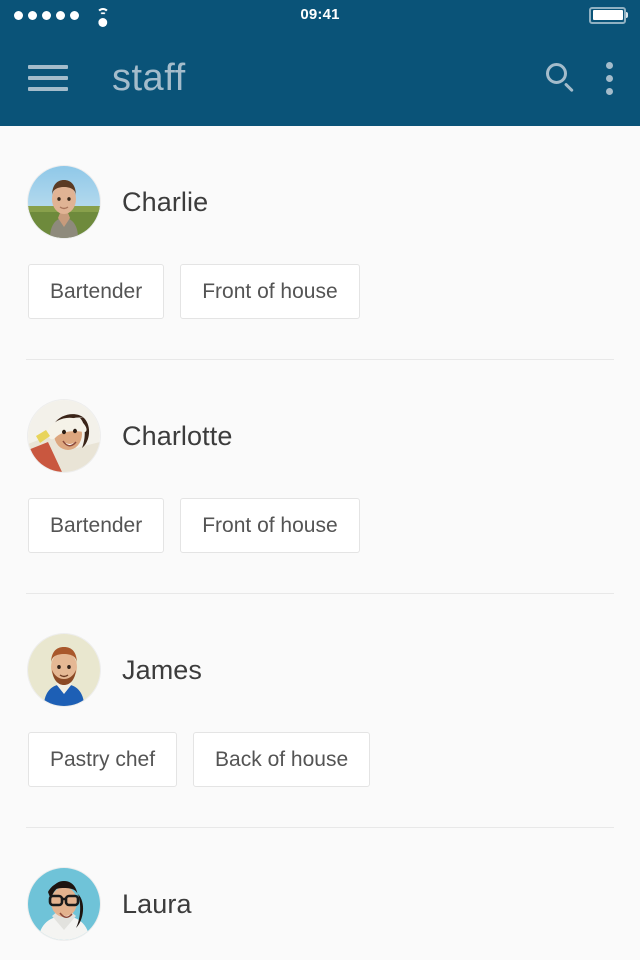 The height and width of the screenshot is (960, 640). I want to click on staff-header: Charlotte, so click(320, 436).